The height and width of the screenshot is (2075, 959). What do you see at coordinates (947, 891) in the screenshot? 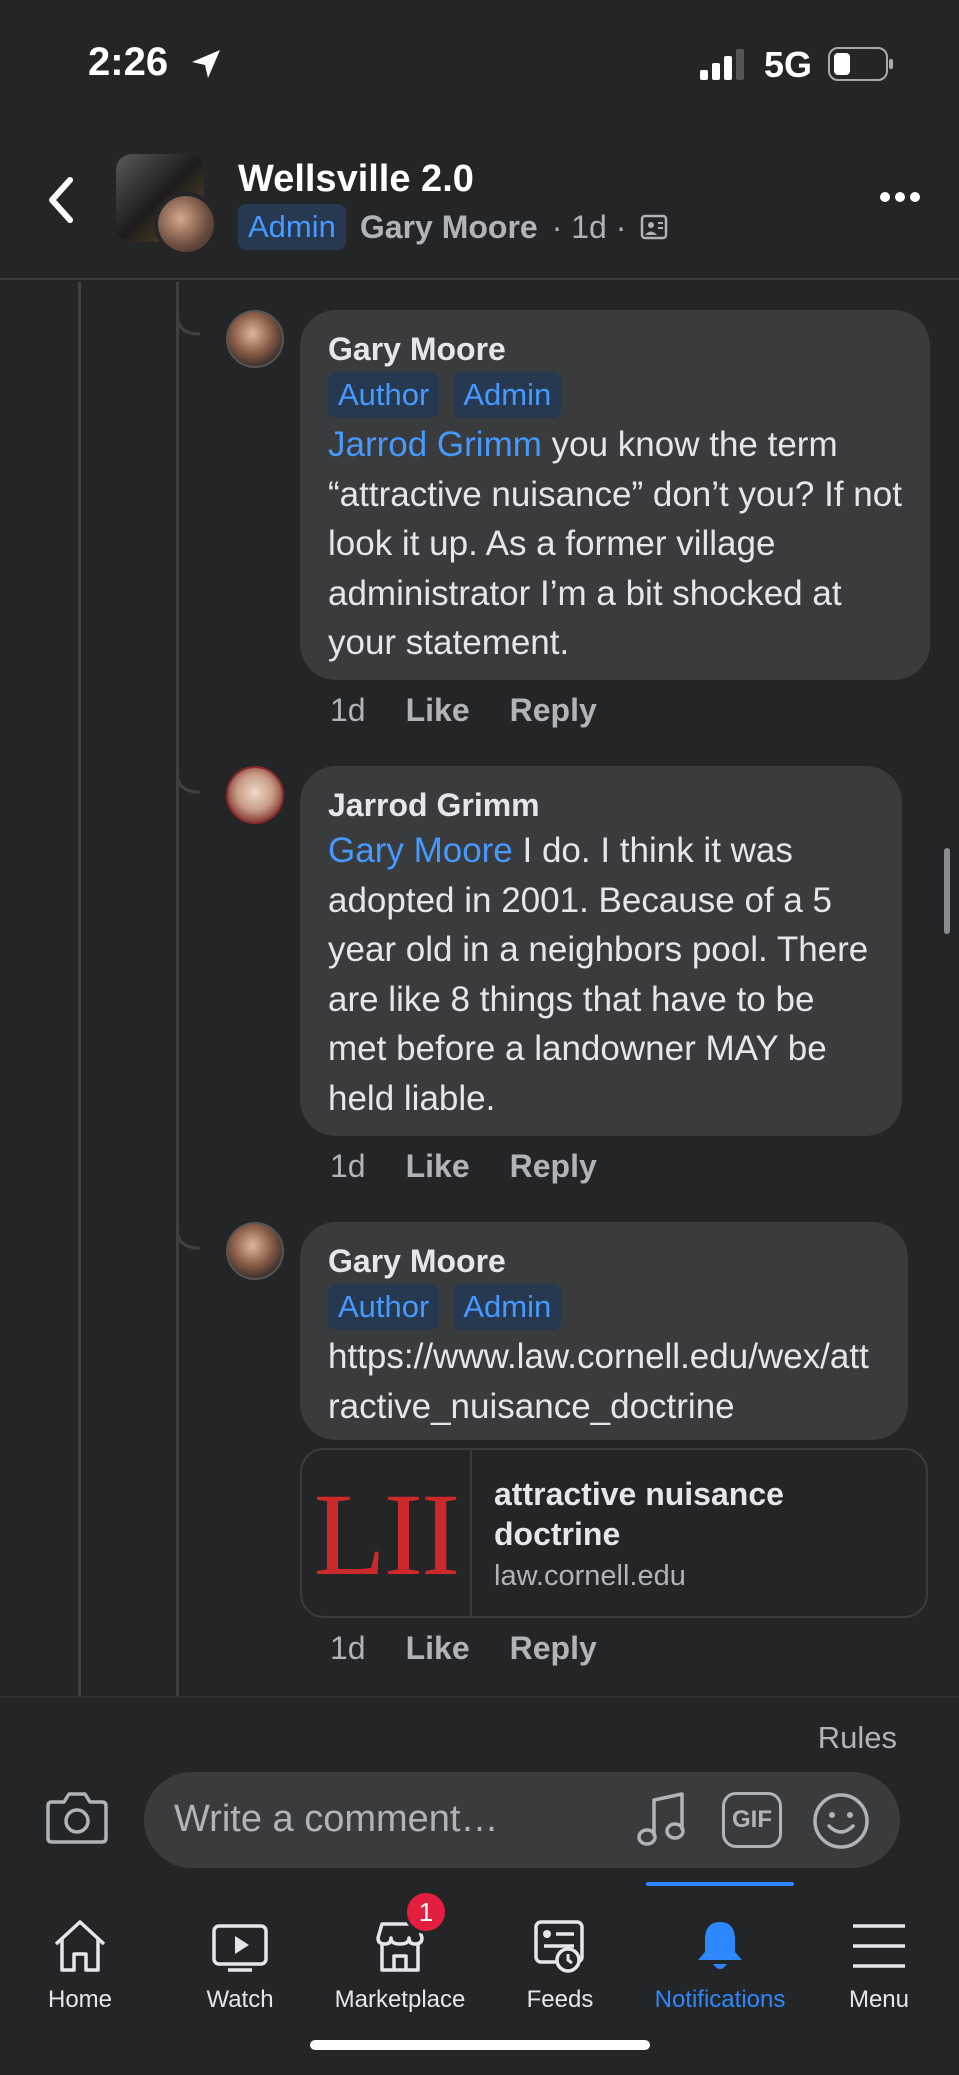
I see `scrollbar` at bounding box center [947, 891].